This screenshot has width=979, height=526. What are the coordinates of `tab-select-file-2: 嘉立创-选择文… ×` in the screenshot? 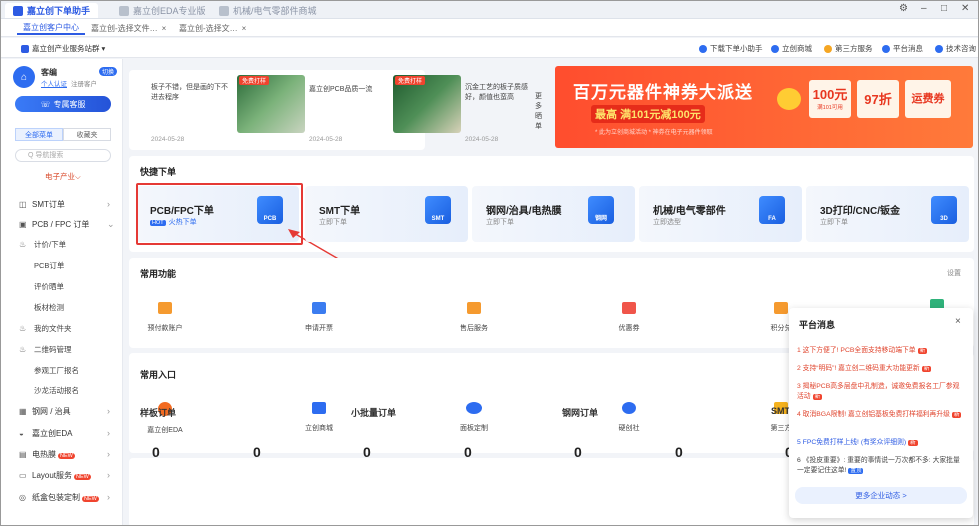 It's located at (212, 28).